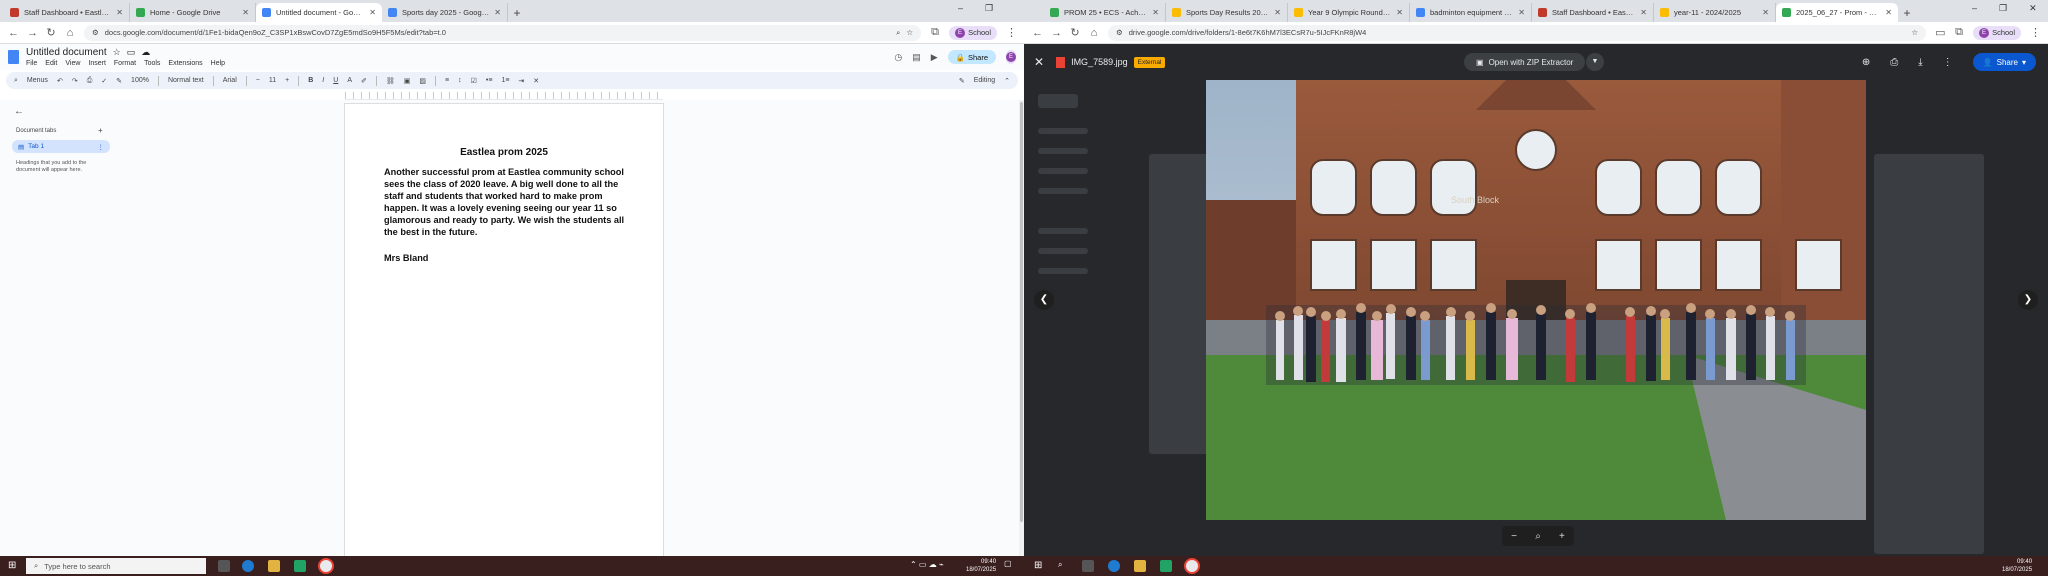  What do you see at coordinates (1562, 536) in the screenshot?
I see `zoom-in-icon: +` at bounding box center [1562, 536].